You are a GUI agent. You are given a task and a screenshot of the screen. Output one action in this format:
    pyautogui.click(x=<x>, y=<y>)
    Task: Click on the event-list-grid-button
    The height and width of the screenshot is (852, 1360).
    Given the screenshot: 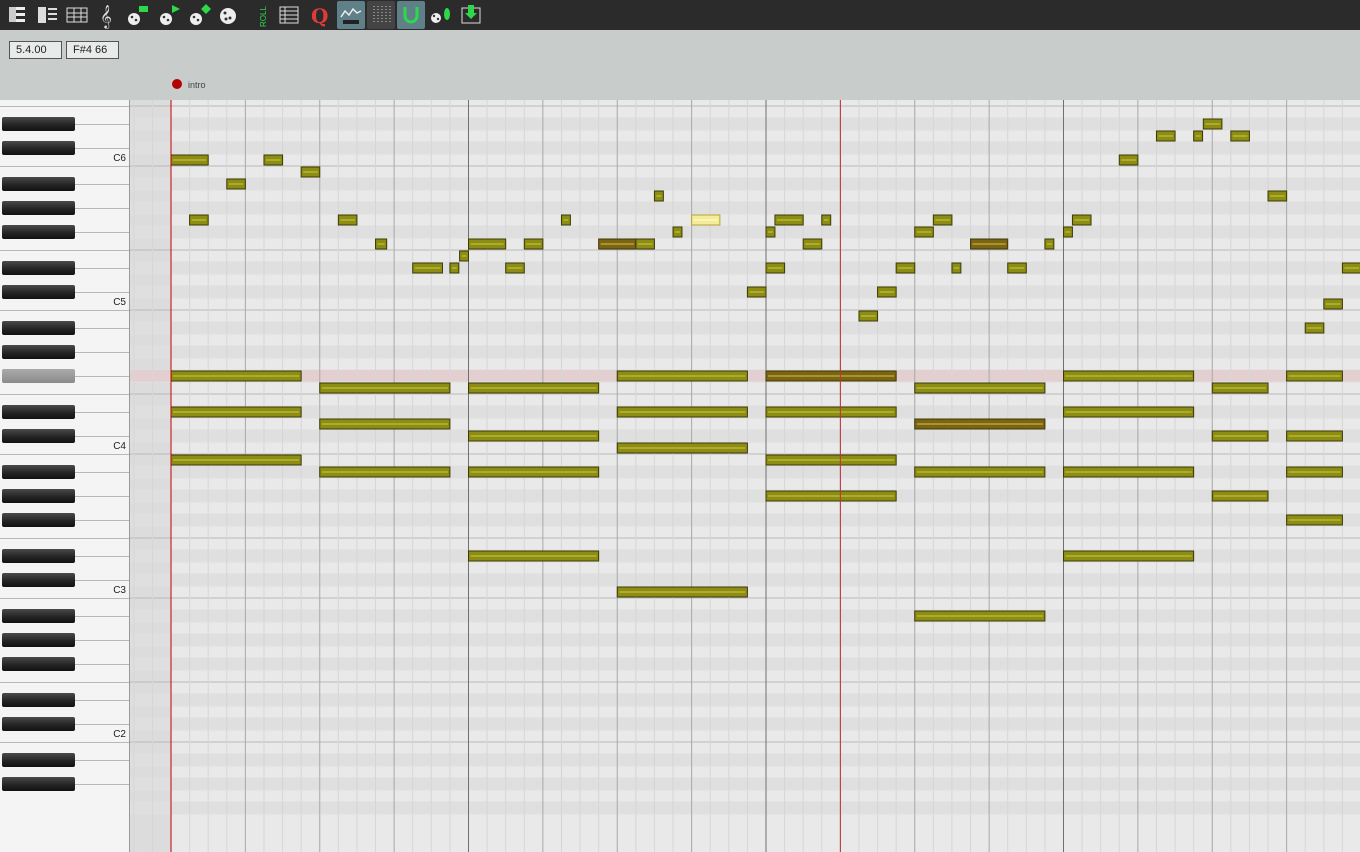 What is the action you would take?
    pyautogui.click(x=289, y=15)
    